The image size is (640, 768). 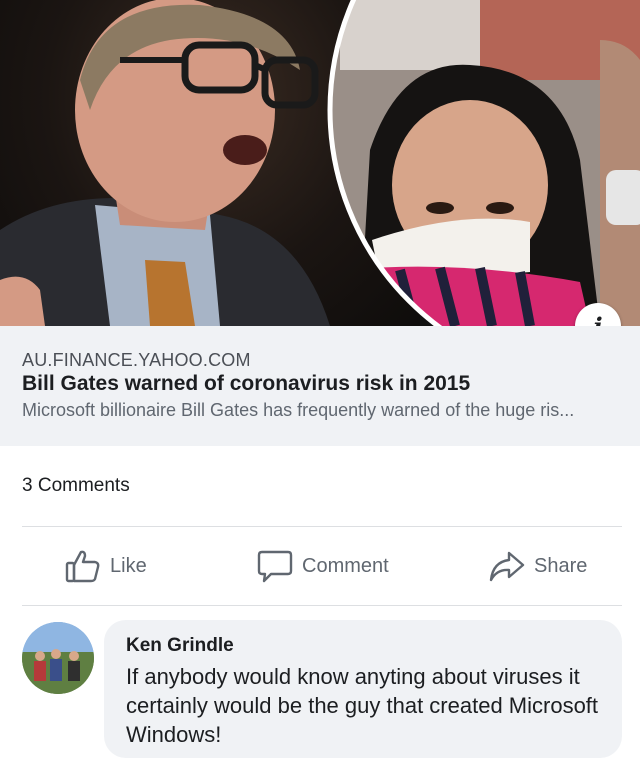 I want to click on like-label: Like, so click(x=128, y=565).